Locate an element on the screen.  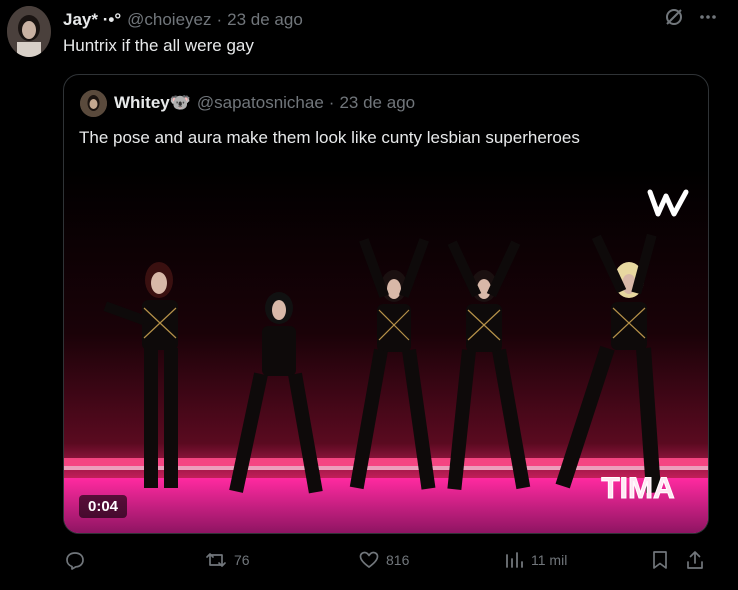
reply-icon is located at coordinates (75, 560).